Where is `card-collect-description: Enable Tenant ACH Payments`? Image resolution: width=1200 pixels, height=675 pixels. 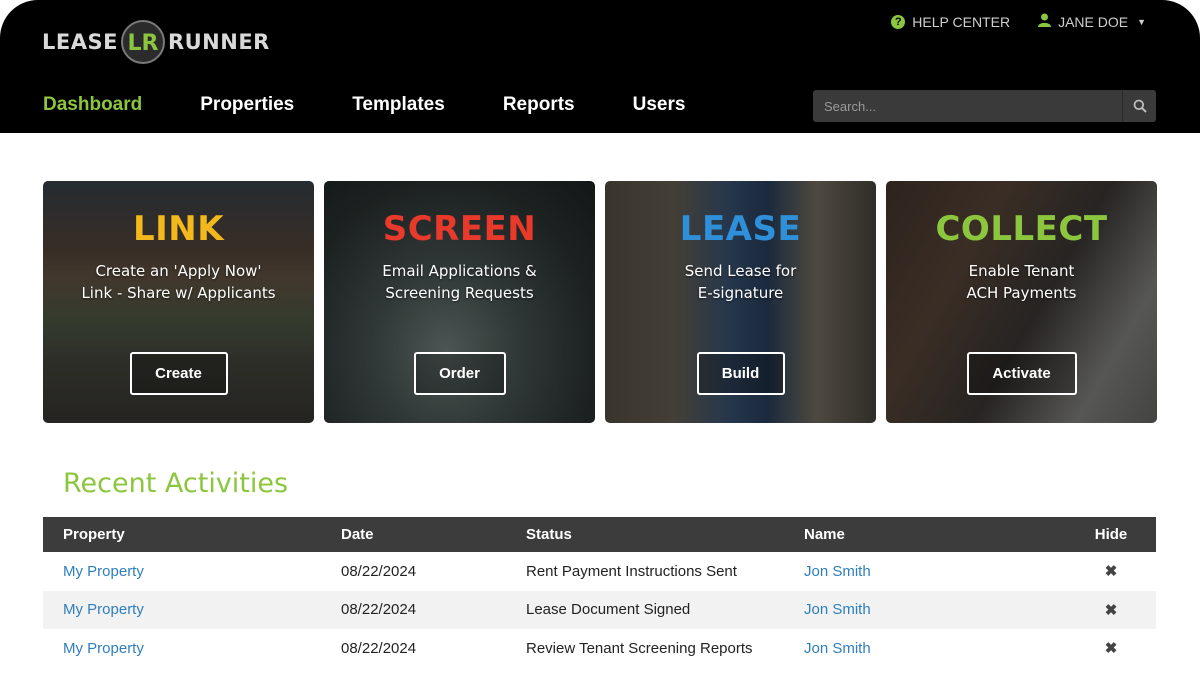 card-collect-description: Enable Tenant ACH Payments is located at coordinates (1021, 282).